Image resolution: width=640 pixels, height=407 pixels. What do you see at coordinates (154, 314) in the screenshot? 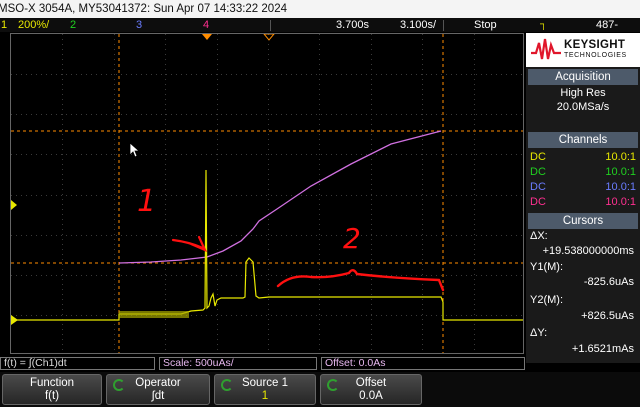
I see `ch1-noise-band` at bounding box center [154, 314].